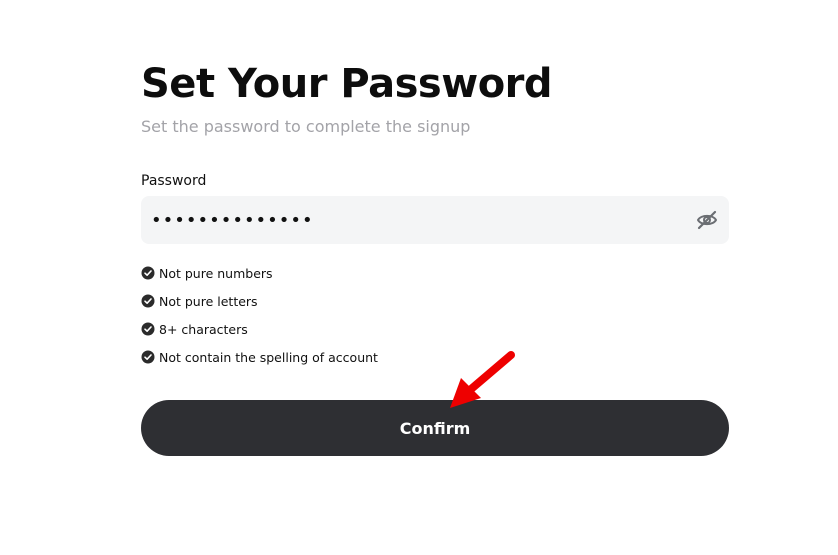 This screenshot has width=838, height=555. I want to click on password-input, so click(416, 220).